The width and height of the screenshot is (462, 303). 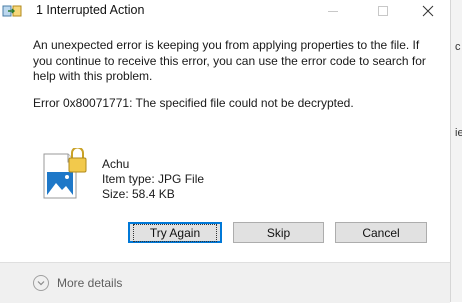 I want to click on file-name: Achu, so click(x=116, y=164).